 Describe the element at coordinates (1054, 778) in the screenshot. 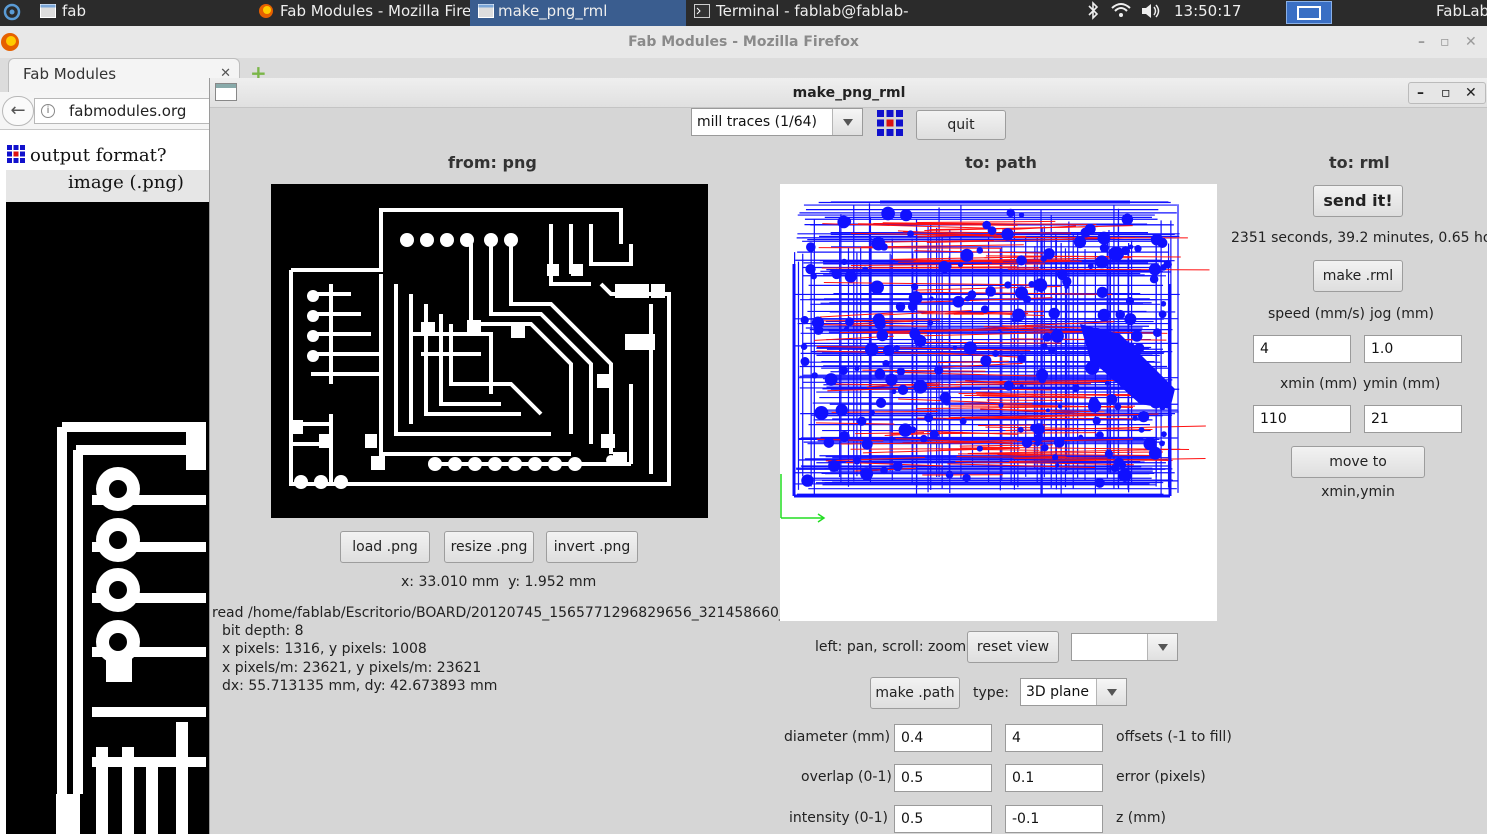

I see `error-field: 0.1` at that location.